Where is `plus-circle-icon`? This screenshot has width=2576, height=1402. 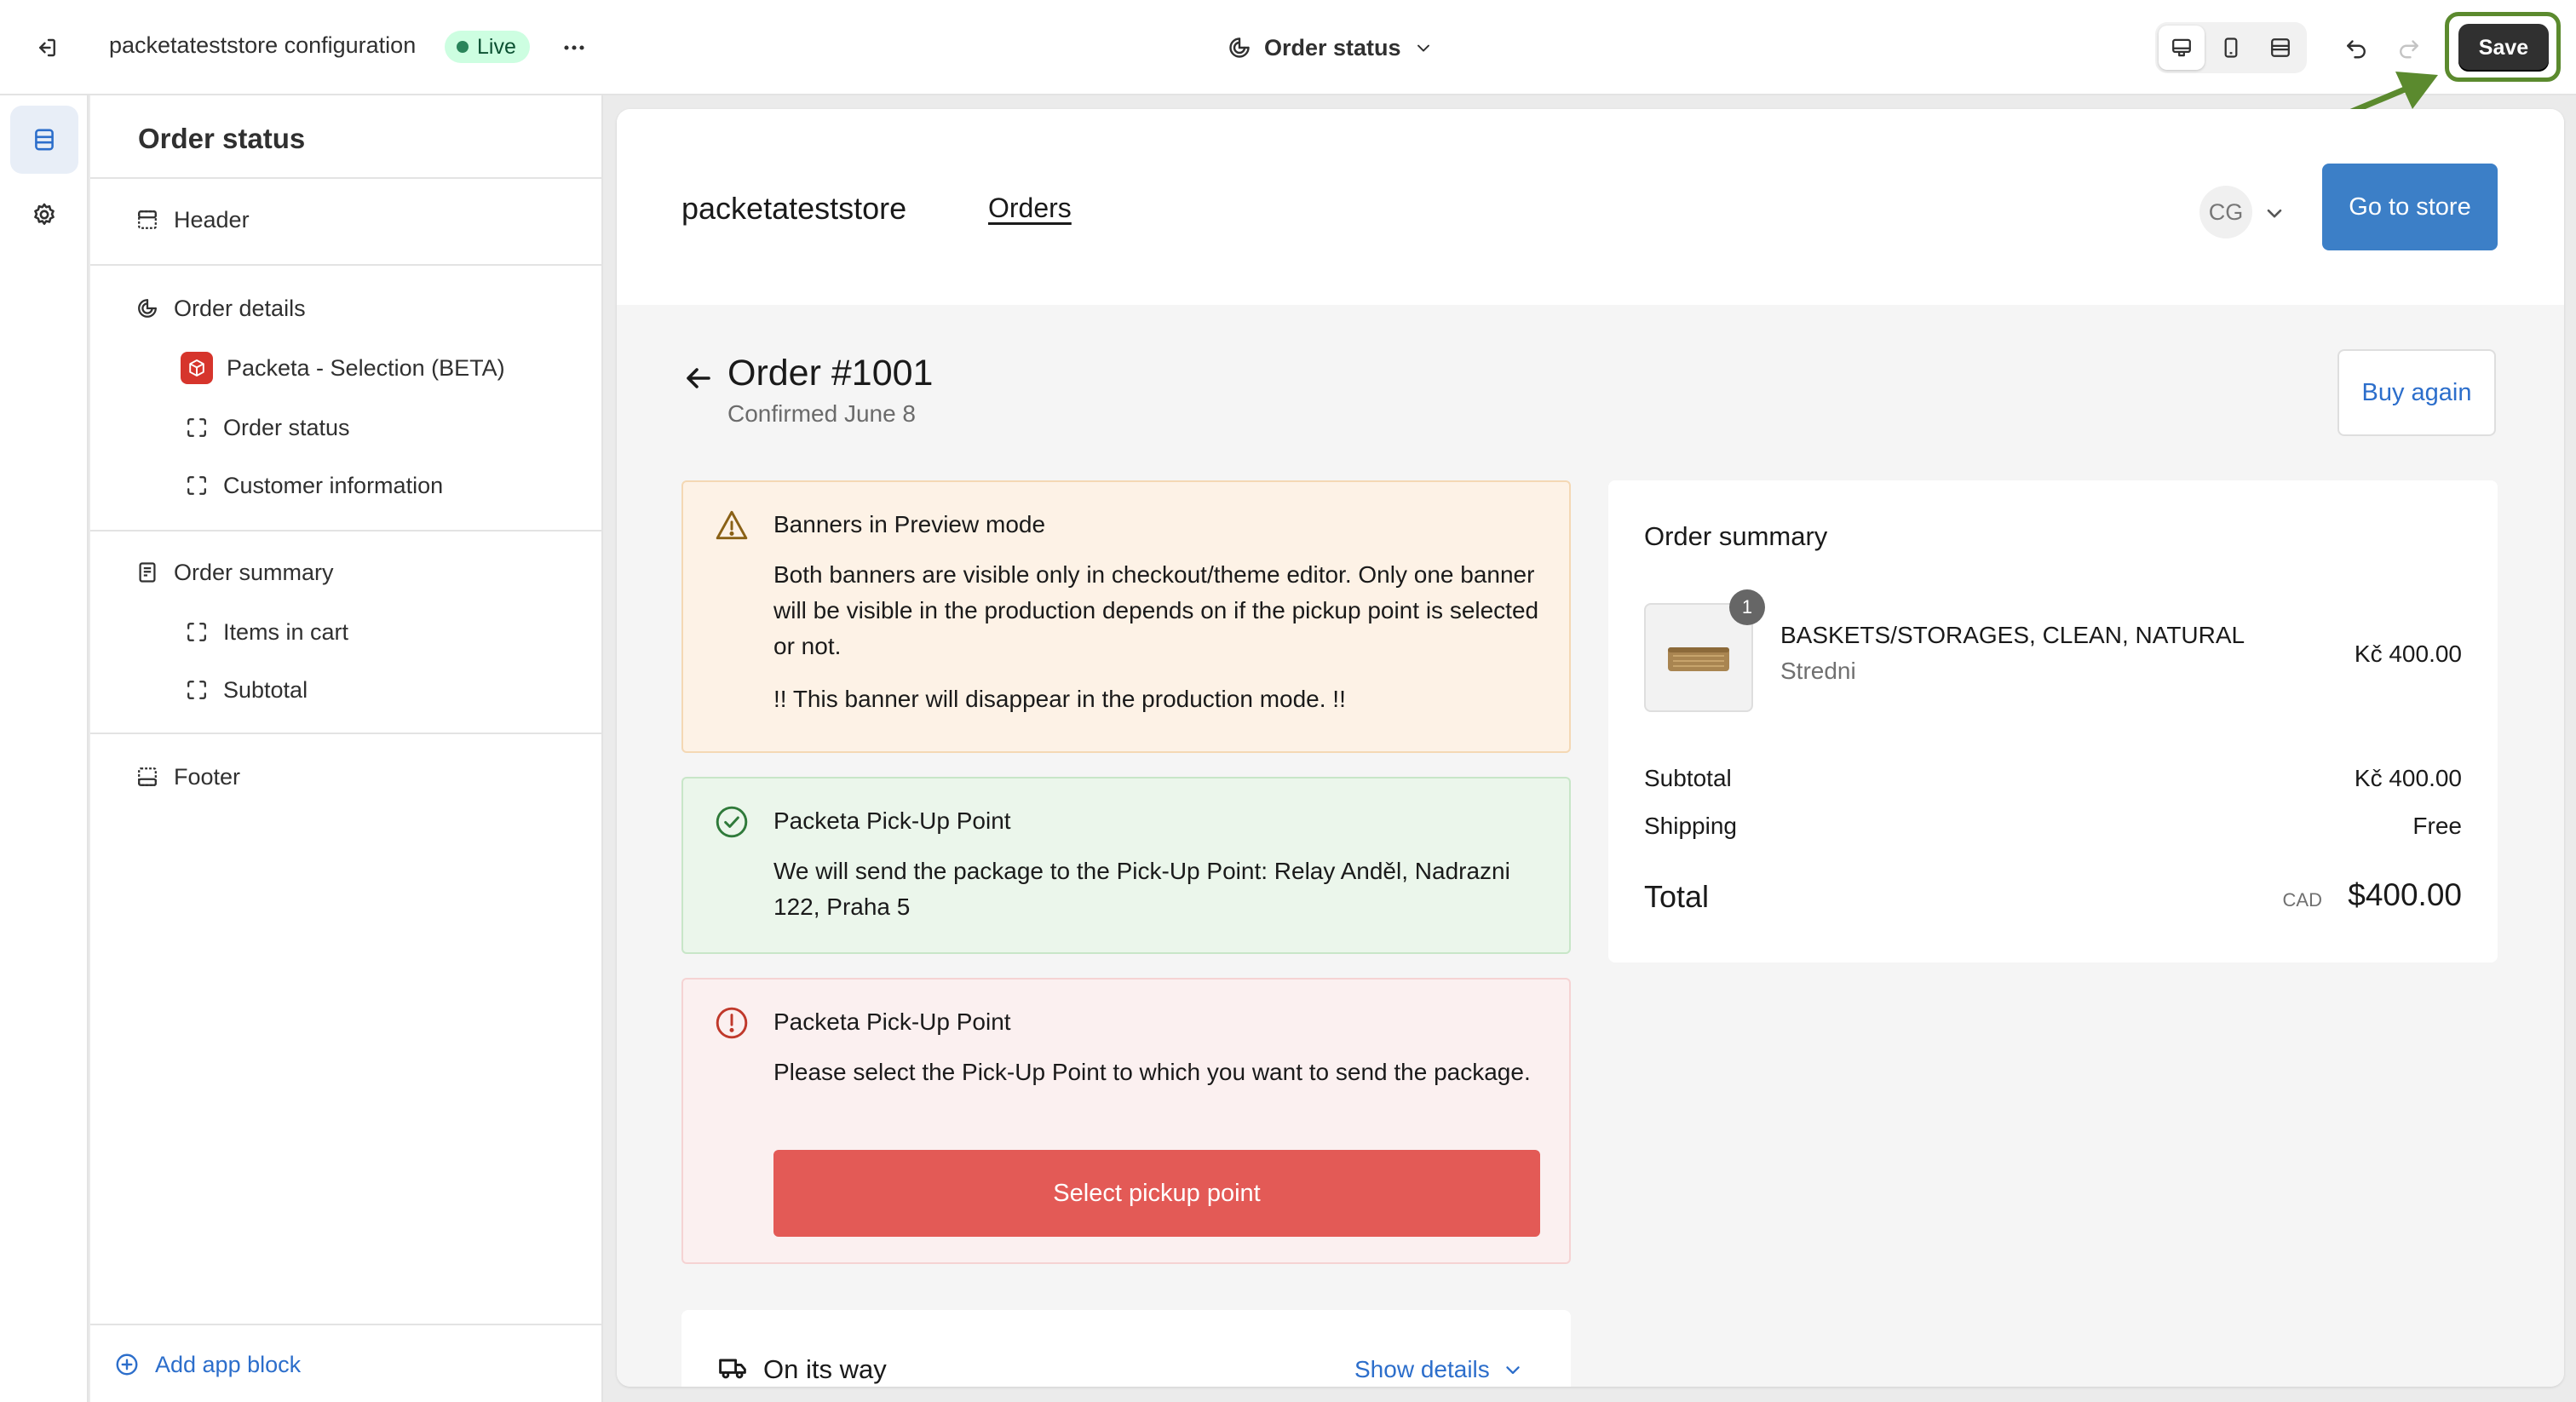
plus-circle-icon is located at coordinates (127, 1364).